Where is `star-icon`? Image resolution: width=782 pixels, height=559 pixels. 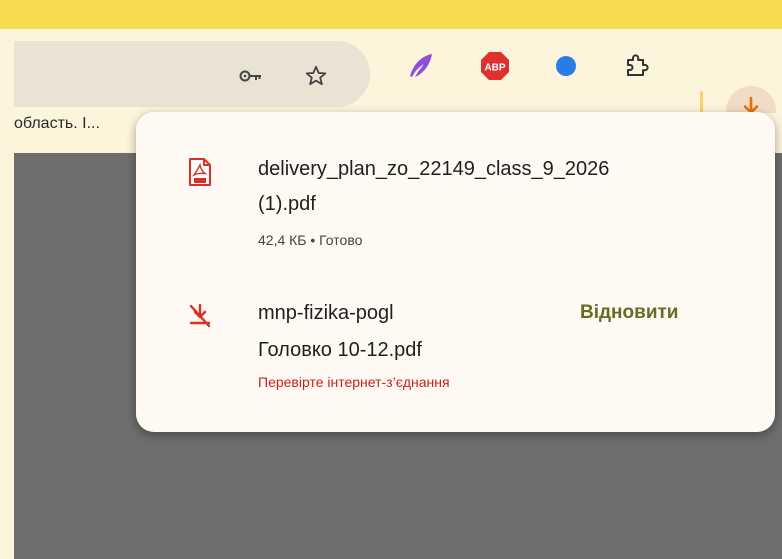 star-icon is located at coordinates (316, 76).